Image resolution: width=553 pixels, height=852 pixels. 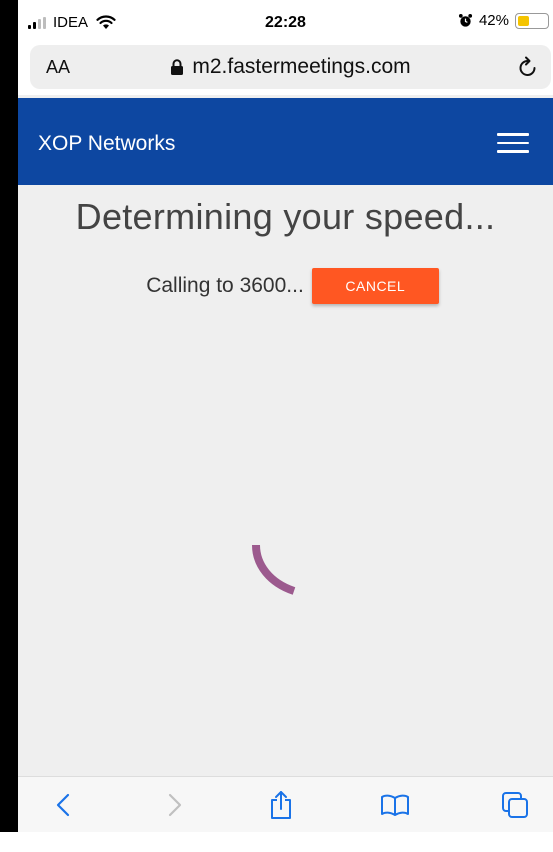 I want to click on screenshot-margin, so click(x=276, y=842).